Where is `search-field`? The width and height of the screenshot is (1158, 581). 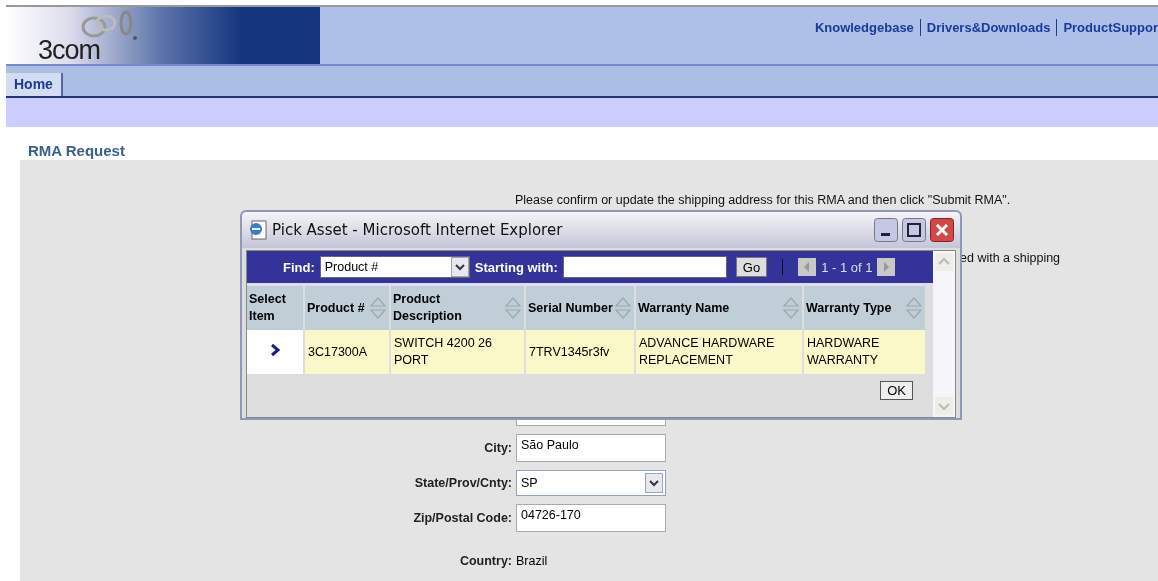 search-field is located at coordinates (644, 267).